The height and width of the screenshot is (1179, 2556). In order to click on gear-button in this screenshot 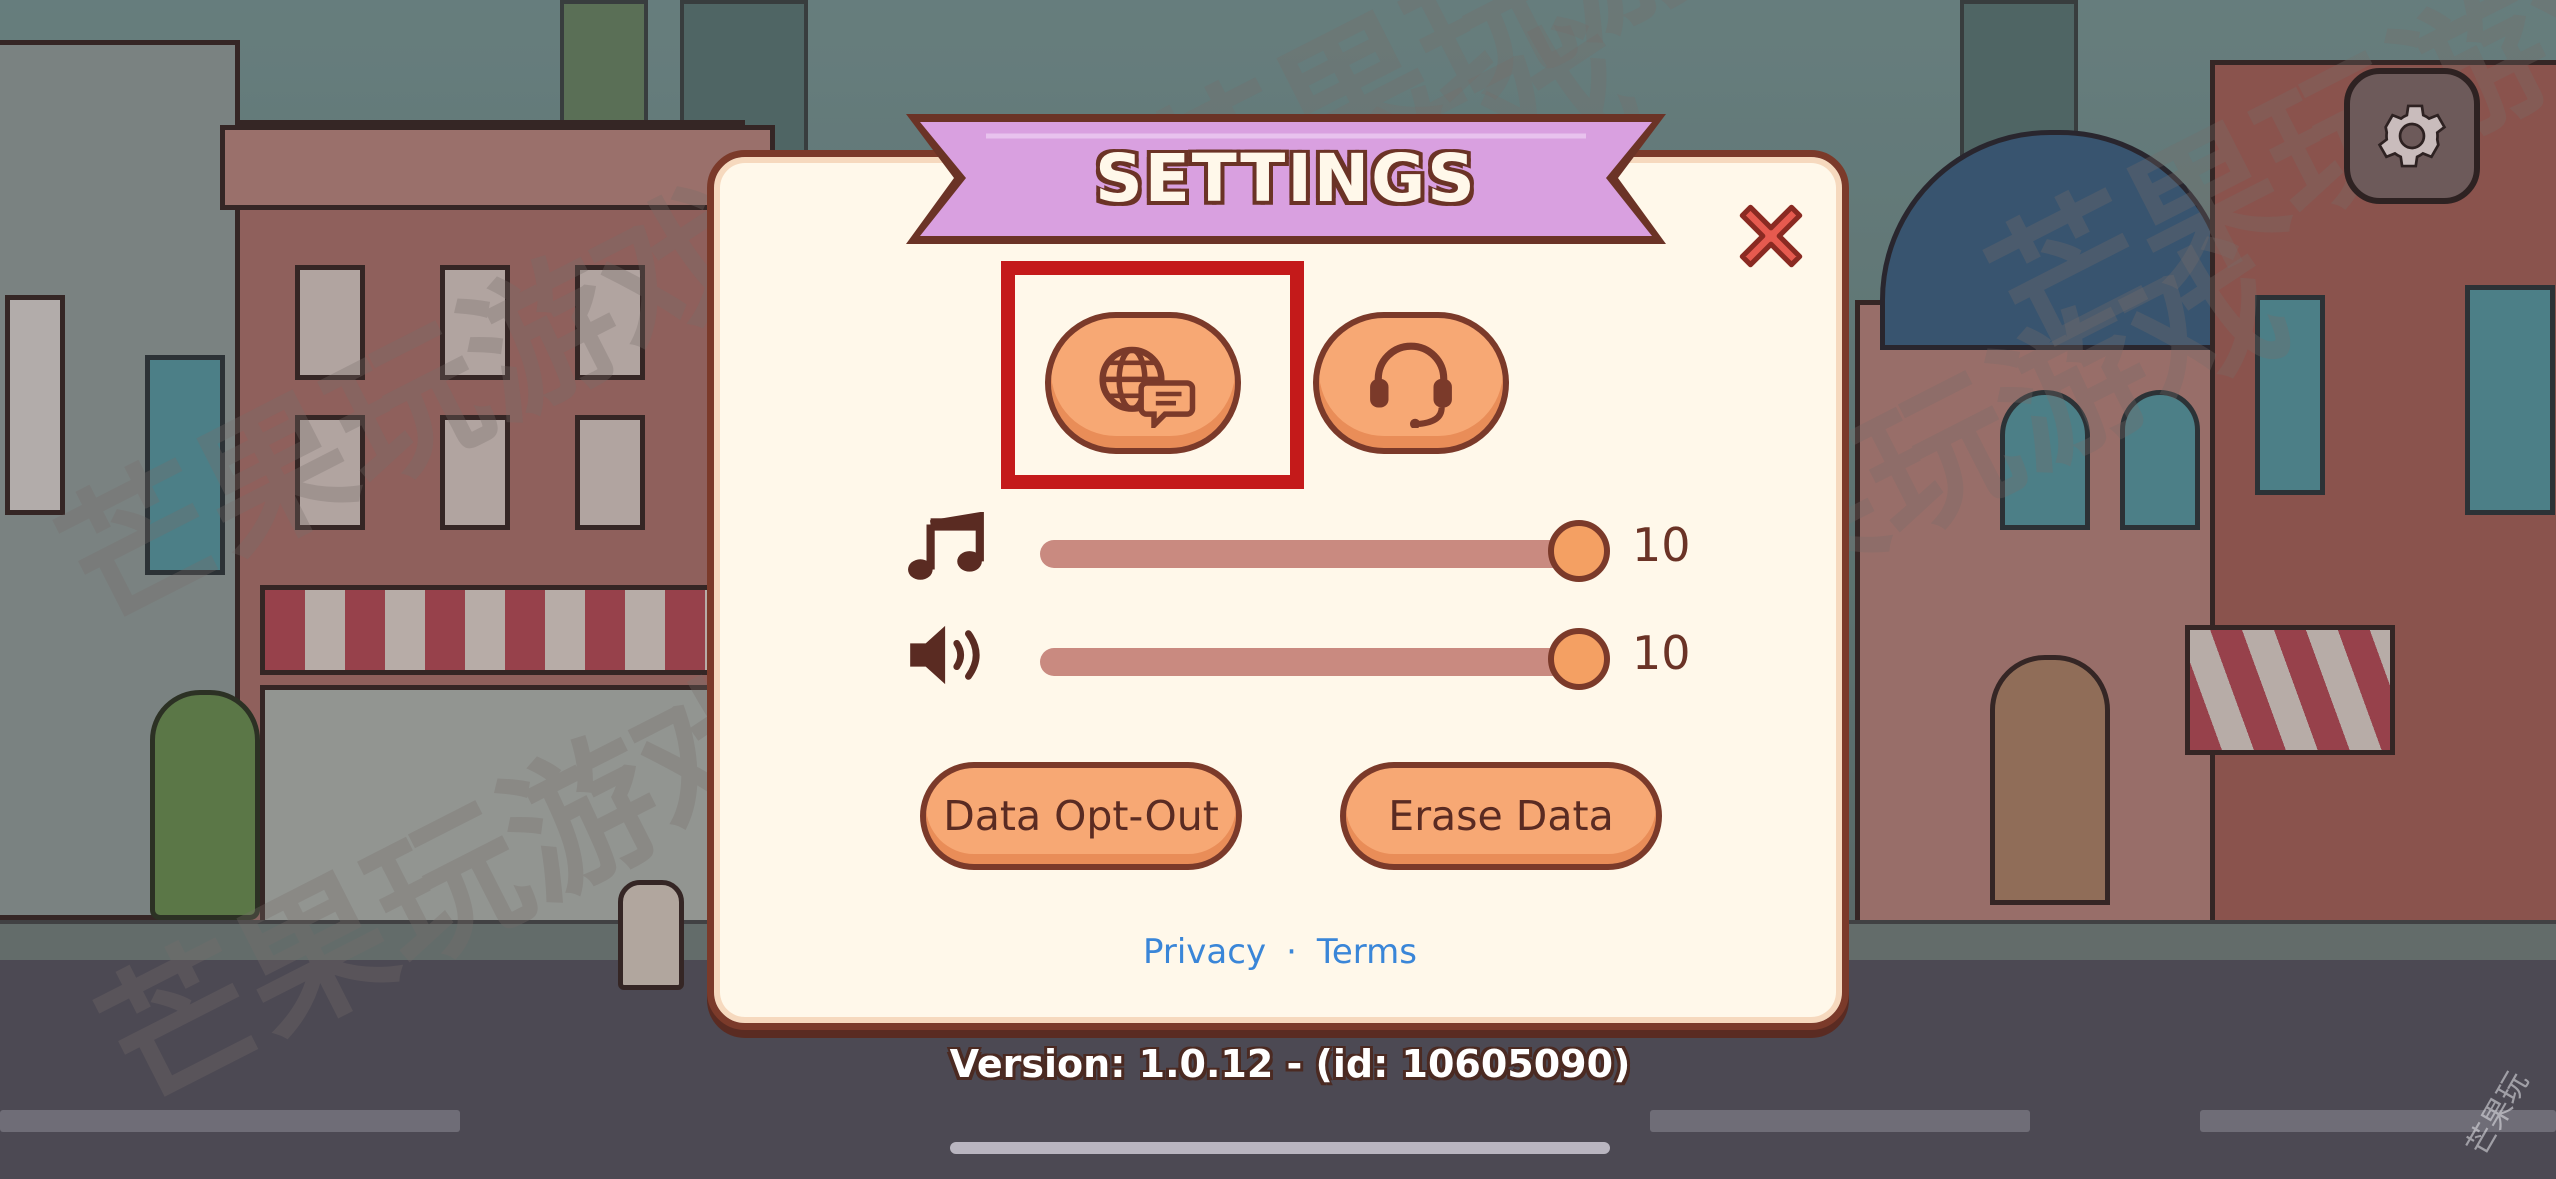, I will do `click(2412, 136)`.